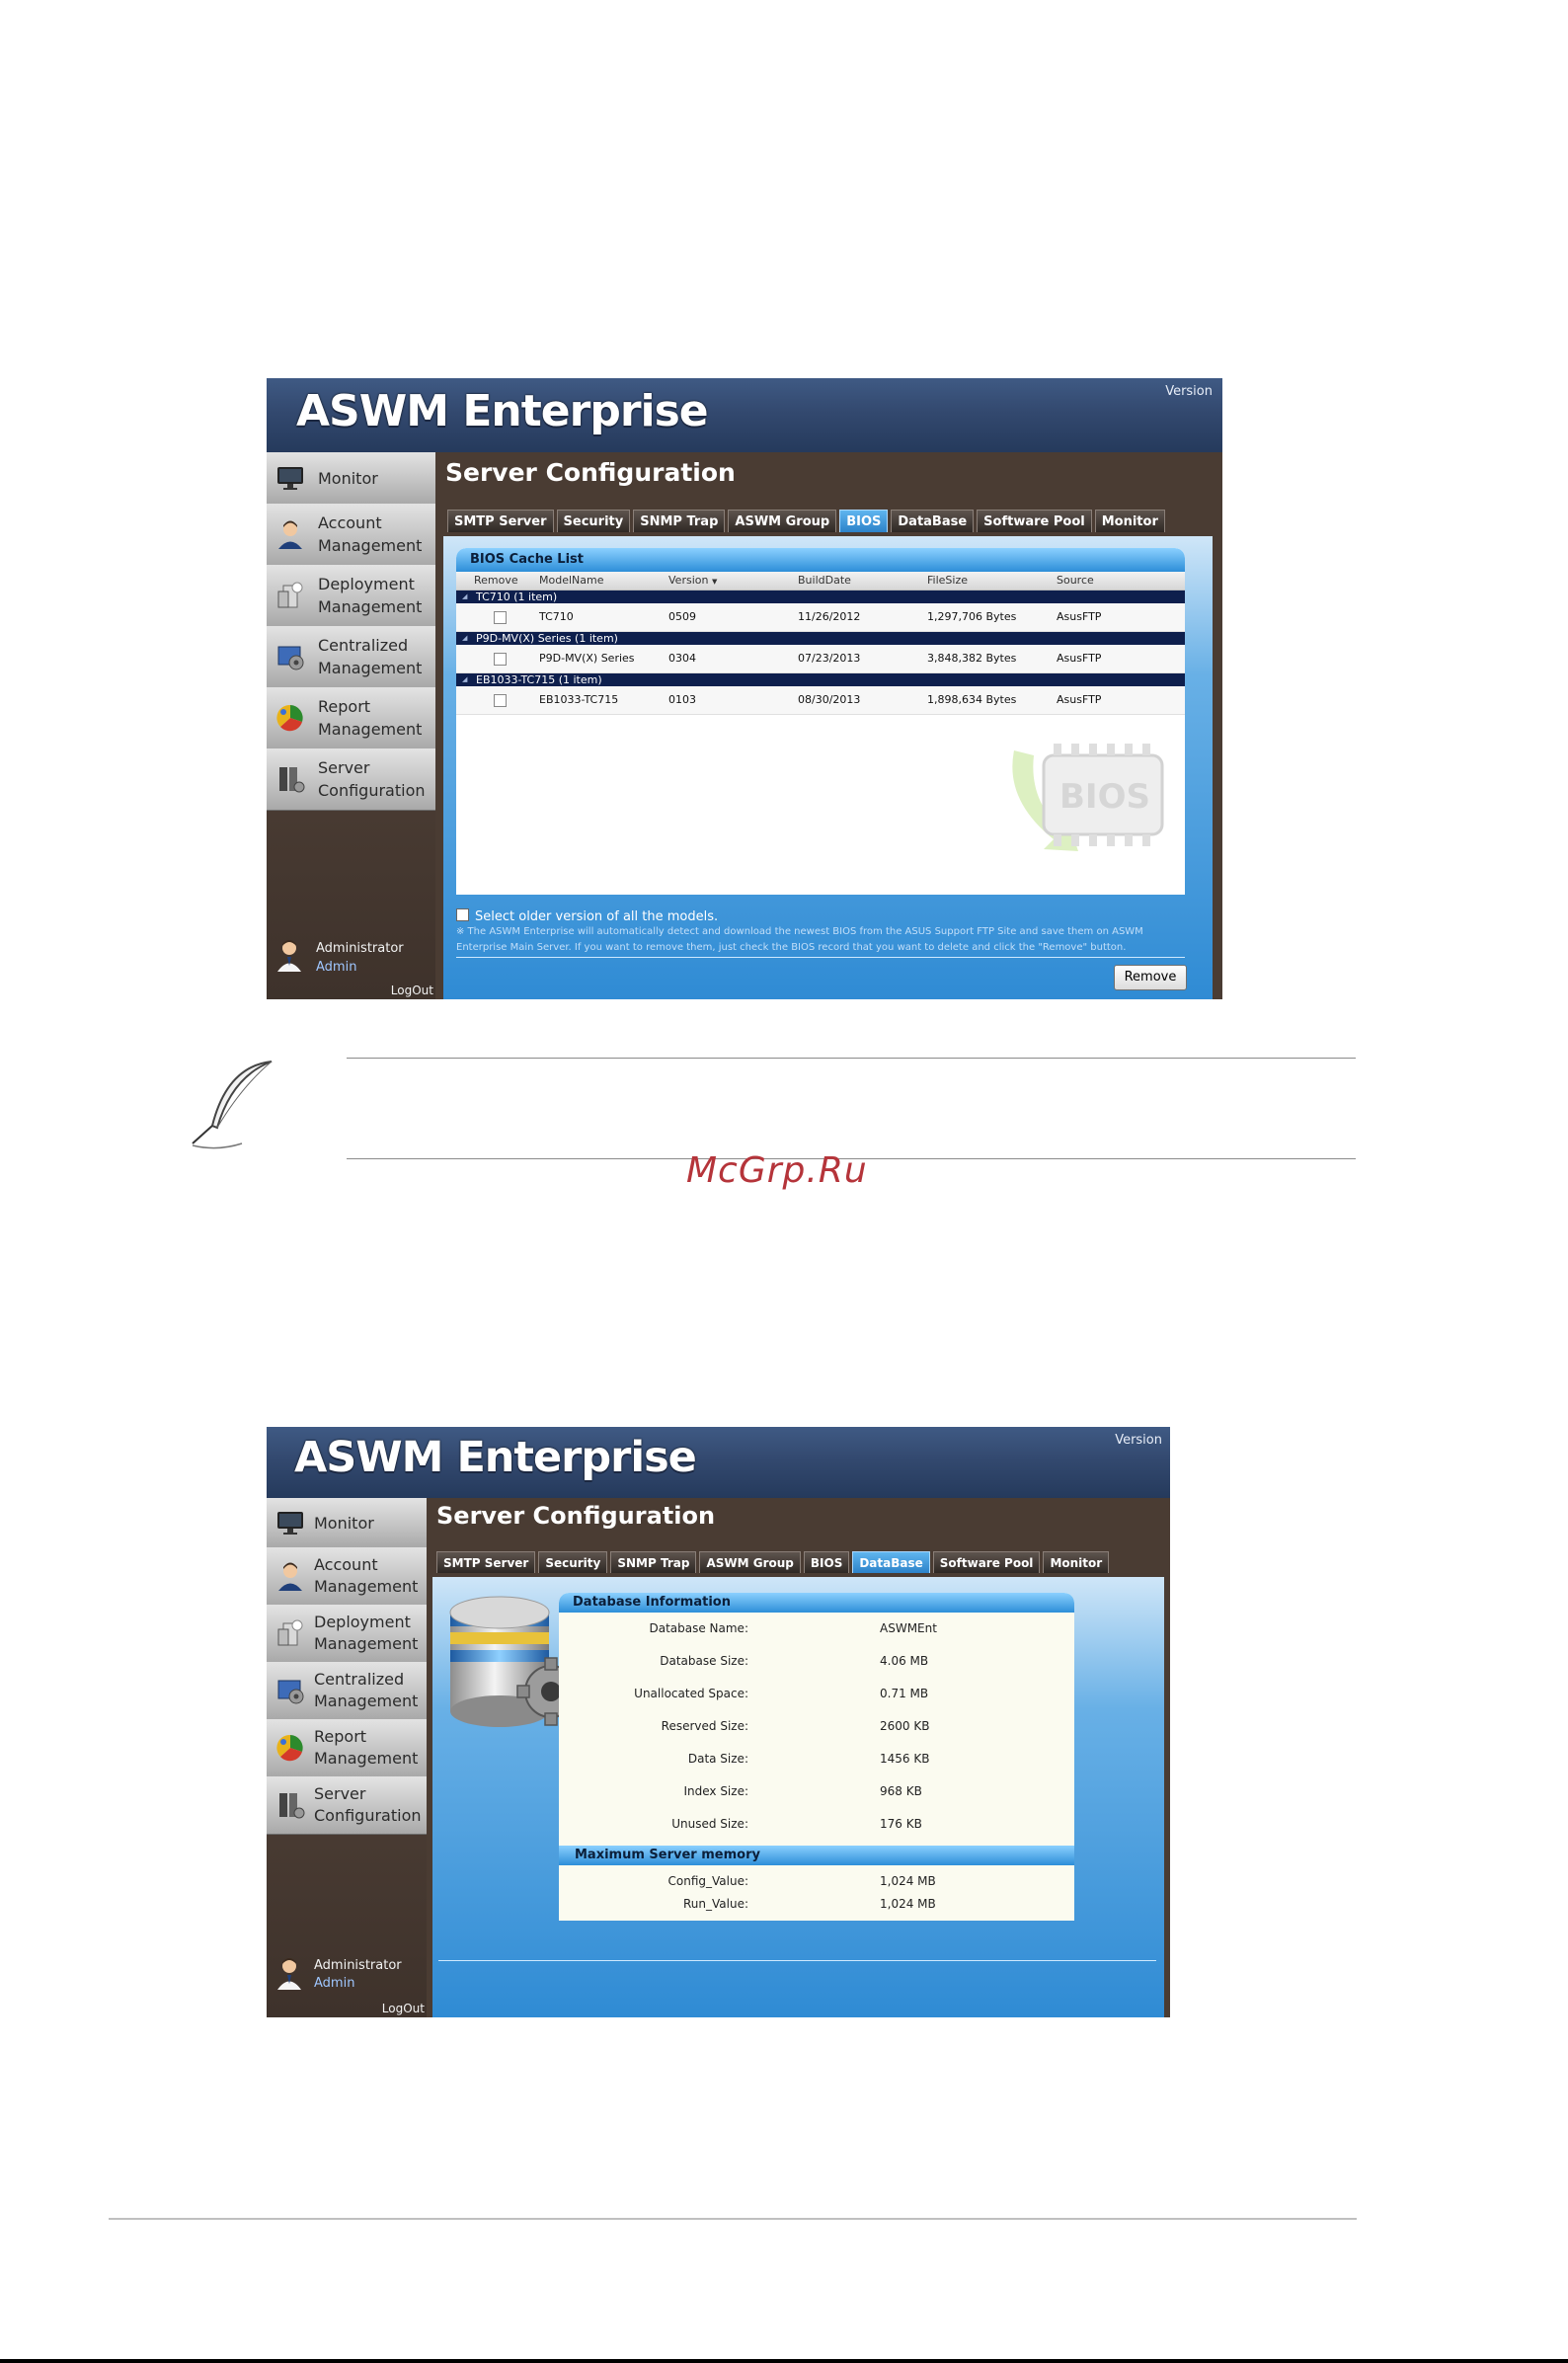 Image resolution: width=1568 pixels, height=2363 pixels. I want to click on page-title: Server Configuration, so click(576, 1516).